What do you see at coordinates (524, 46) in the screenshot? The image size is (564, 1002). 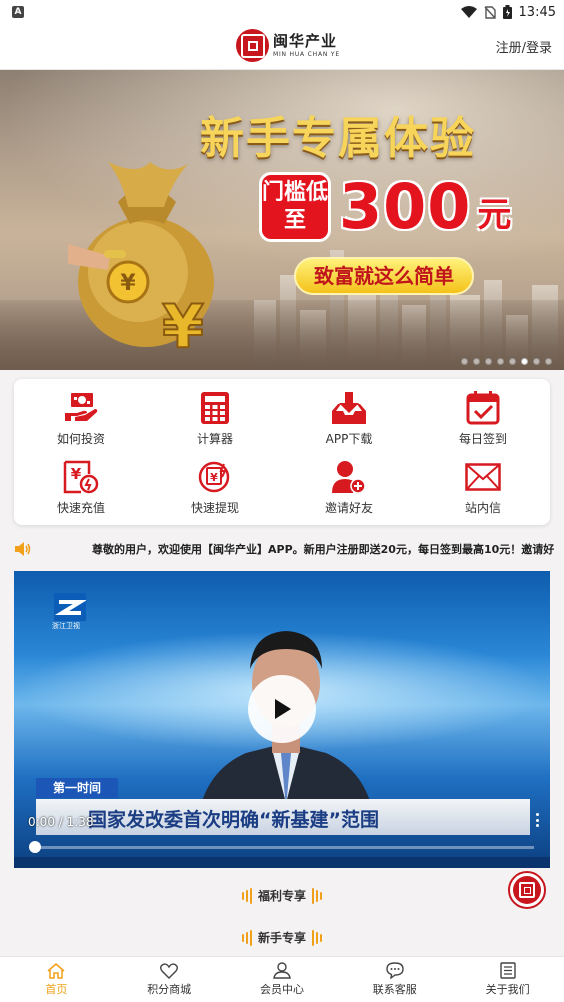 I see `register-login-link: 注册/登录` at bounding box center [524, 46].